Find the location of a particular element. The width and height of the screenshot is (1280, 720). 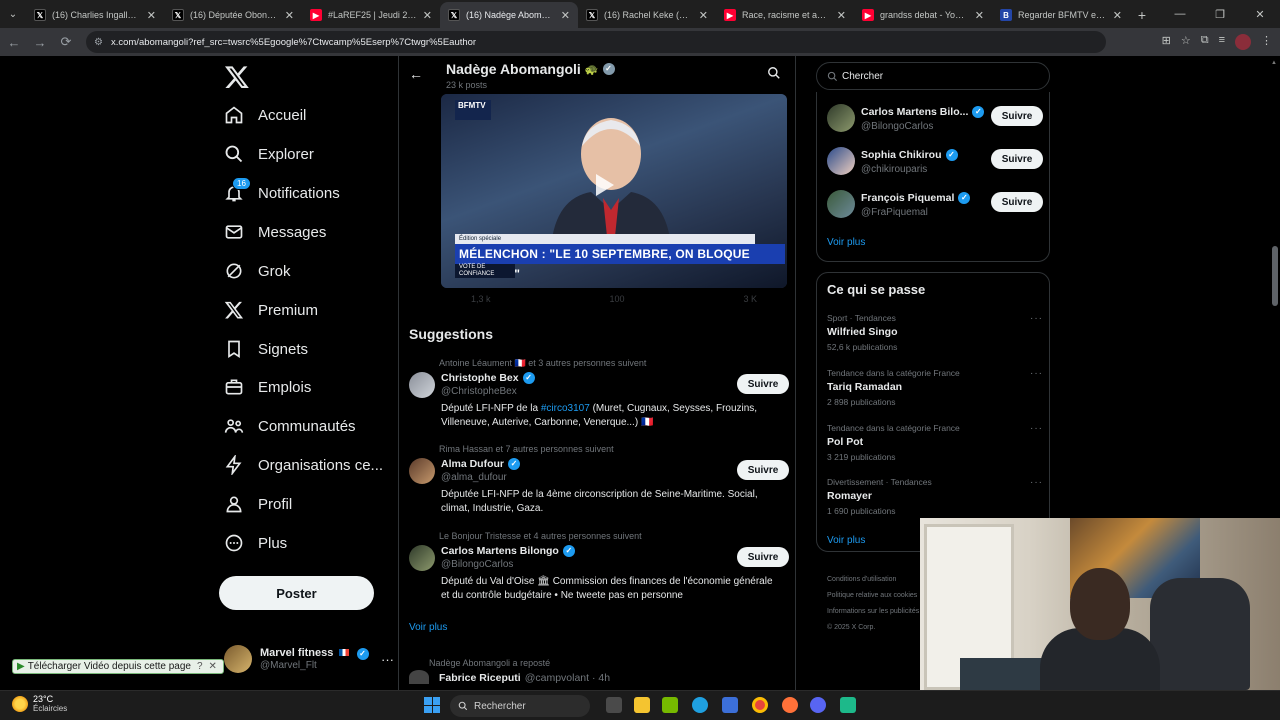

new-tab-button: + is located at coordinates (1142, 15).